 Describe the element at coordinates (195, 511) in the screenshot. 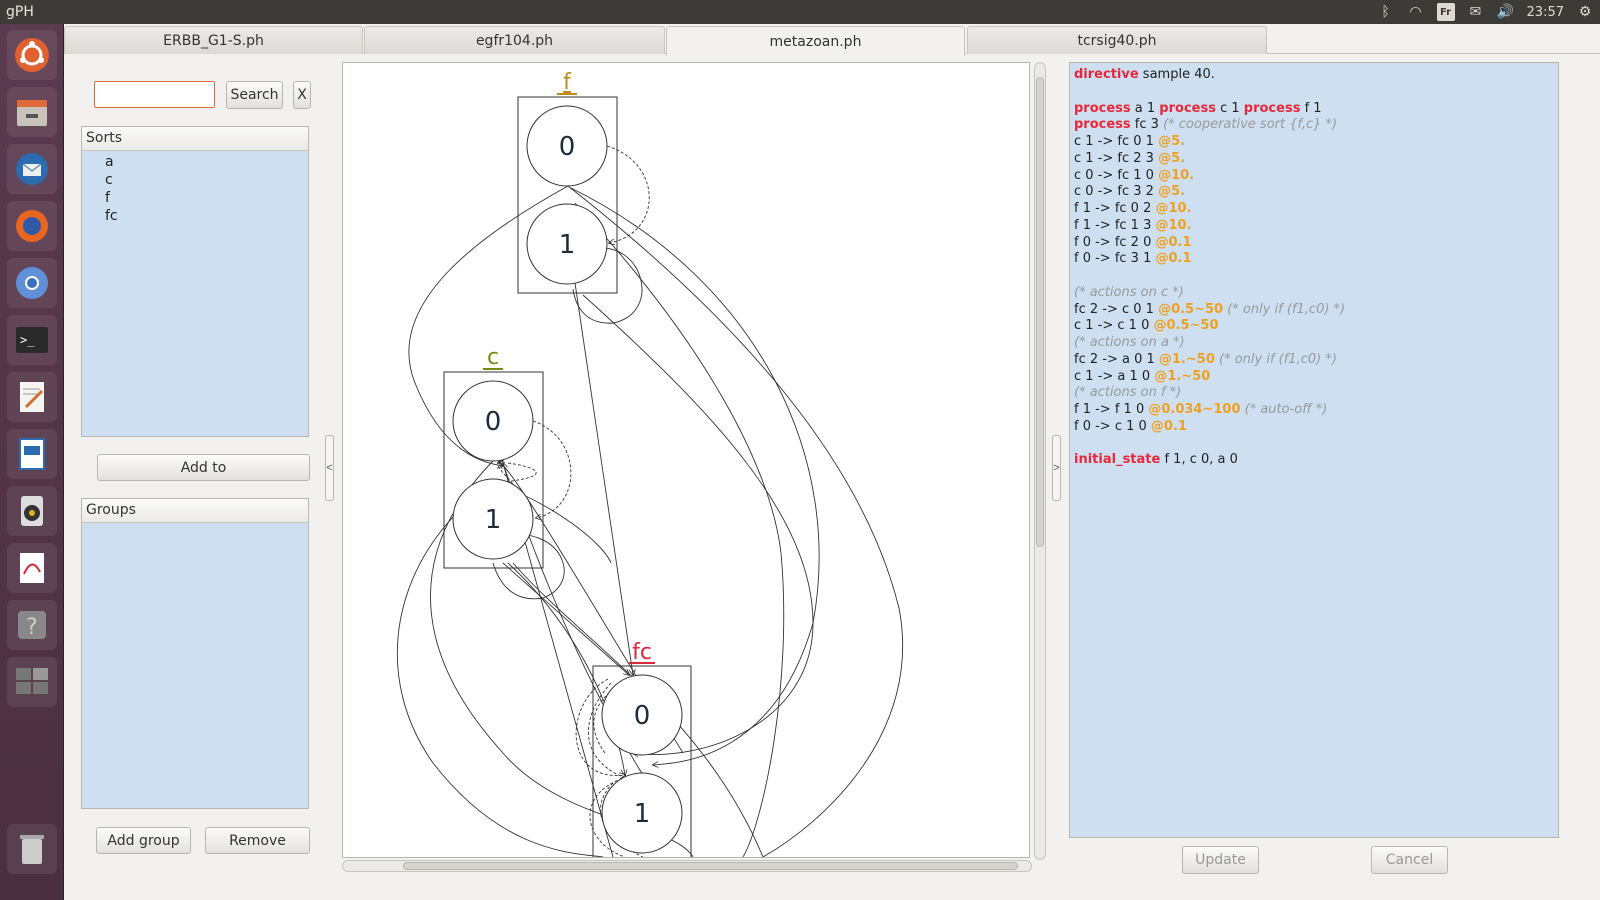

I see `groups-header: Groups` at that location.